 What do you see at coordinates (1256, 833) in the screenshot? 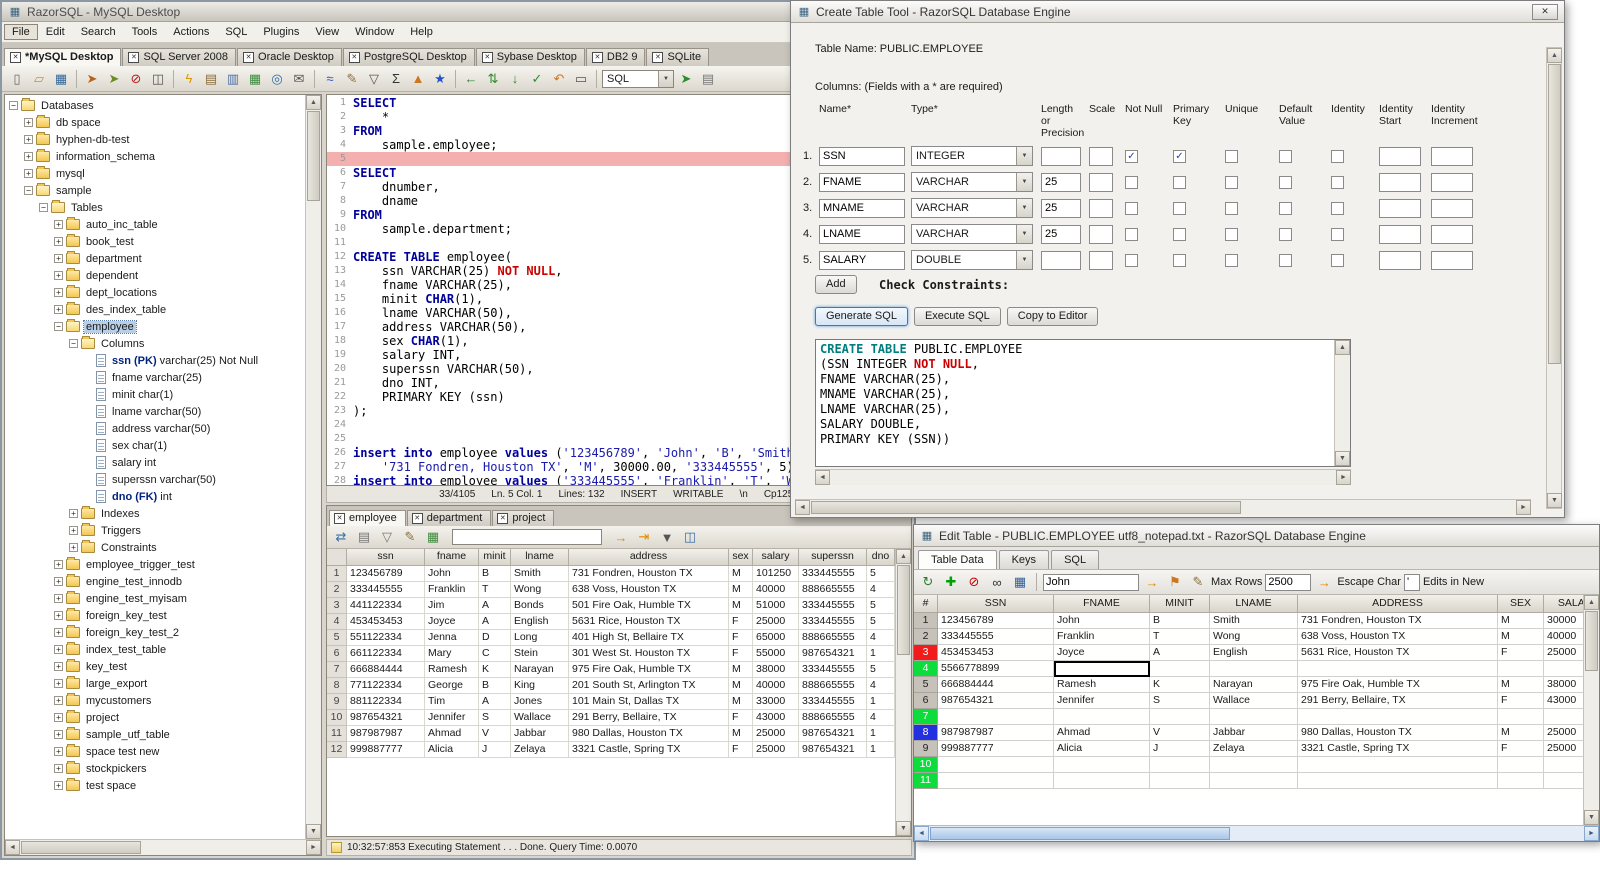
I see `edit-grid-horizontal-scrollbar: ◄ ►` at bounding box center [1256, 833].